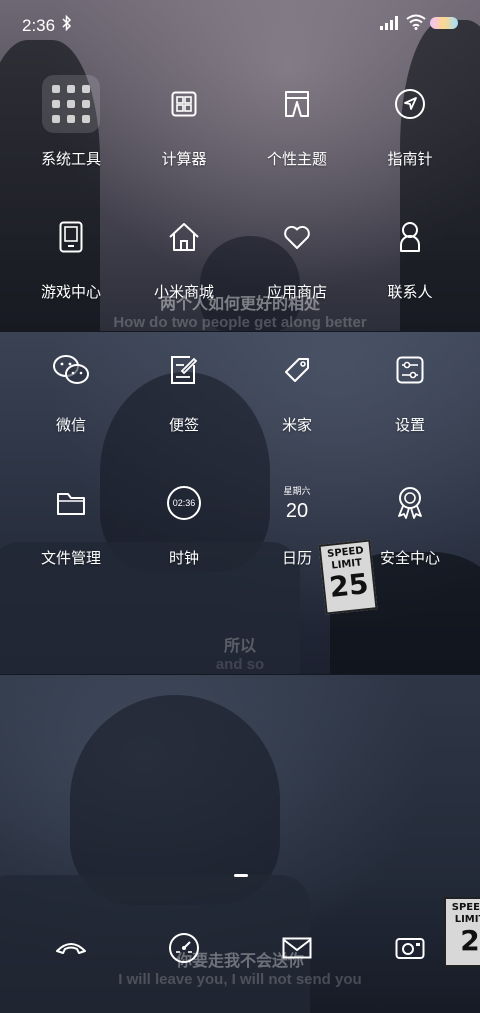 The width and height of the screenshot is (480, 1013). Describe the element at coordinates (184, 387) in the screenshot. I see `app-notes: 便签` at that location.